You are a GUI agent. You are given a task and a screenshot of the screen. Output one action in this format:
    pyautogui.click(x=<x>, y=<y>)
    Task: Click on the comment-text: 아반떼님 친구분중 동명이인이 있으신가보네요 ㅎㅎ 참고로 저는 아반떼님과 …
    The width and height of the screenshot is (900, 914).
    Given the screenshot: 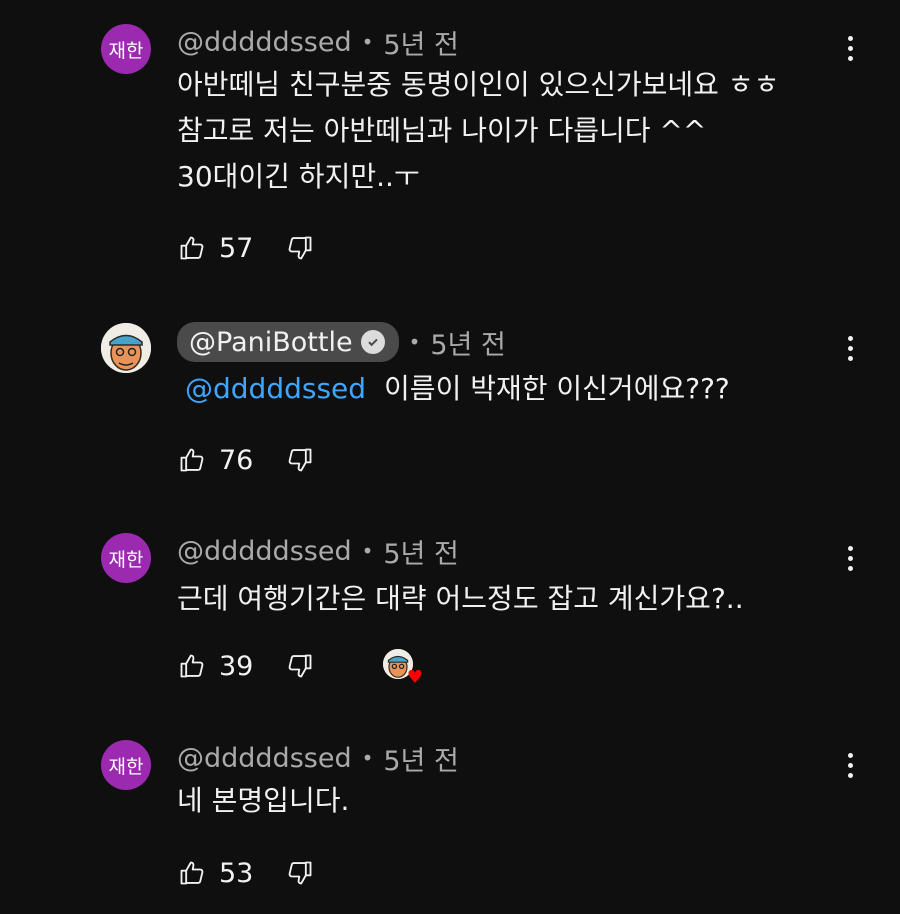 What is the action you would take?
    pyautogui.click(x=478, y=131)
    